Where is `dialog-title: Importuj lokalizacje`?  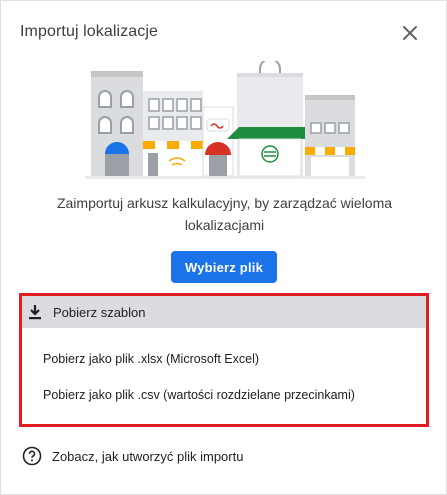
dialog-title: Importuj lokalizacje is located at coordinates (89, 31).